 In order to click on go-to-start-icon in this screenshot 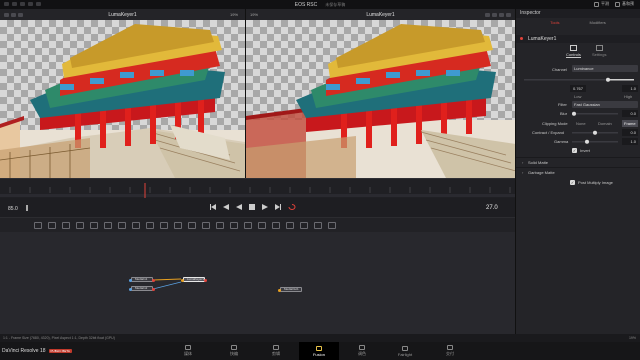, I will do `click(213, 207)`.